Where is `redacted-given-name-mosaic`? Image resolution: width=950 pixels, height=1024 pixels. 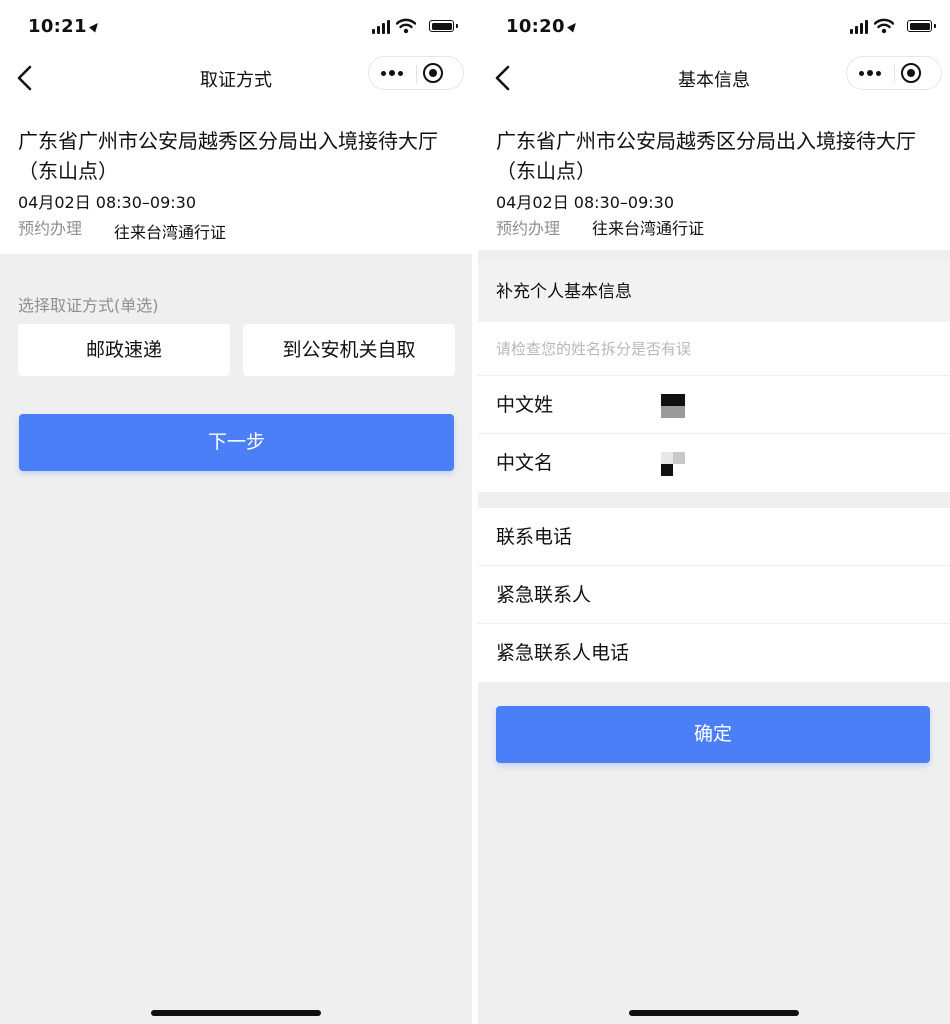
redacted-given-name-mosaic is located at coordinates (673, 464).